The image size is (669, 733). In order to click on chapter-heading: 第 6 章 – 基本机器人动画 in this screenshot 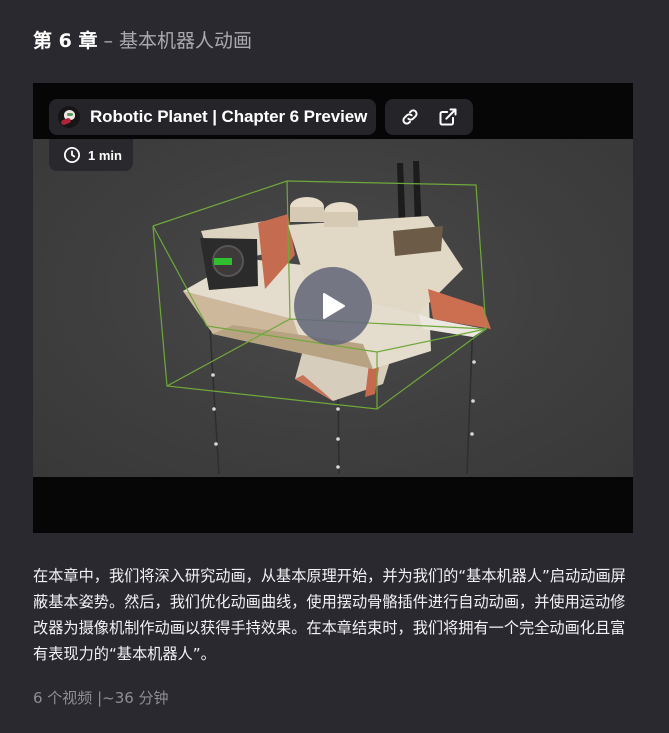, I will do `click(142, 41)`.